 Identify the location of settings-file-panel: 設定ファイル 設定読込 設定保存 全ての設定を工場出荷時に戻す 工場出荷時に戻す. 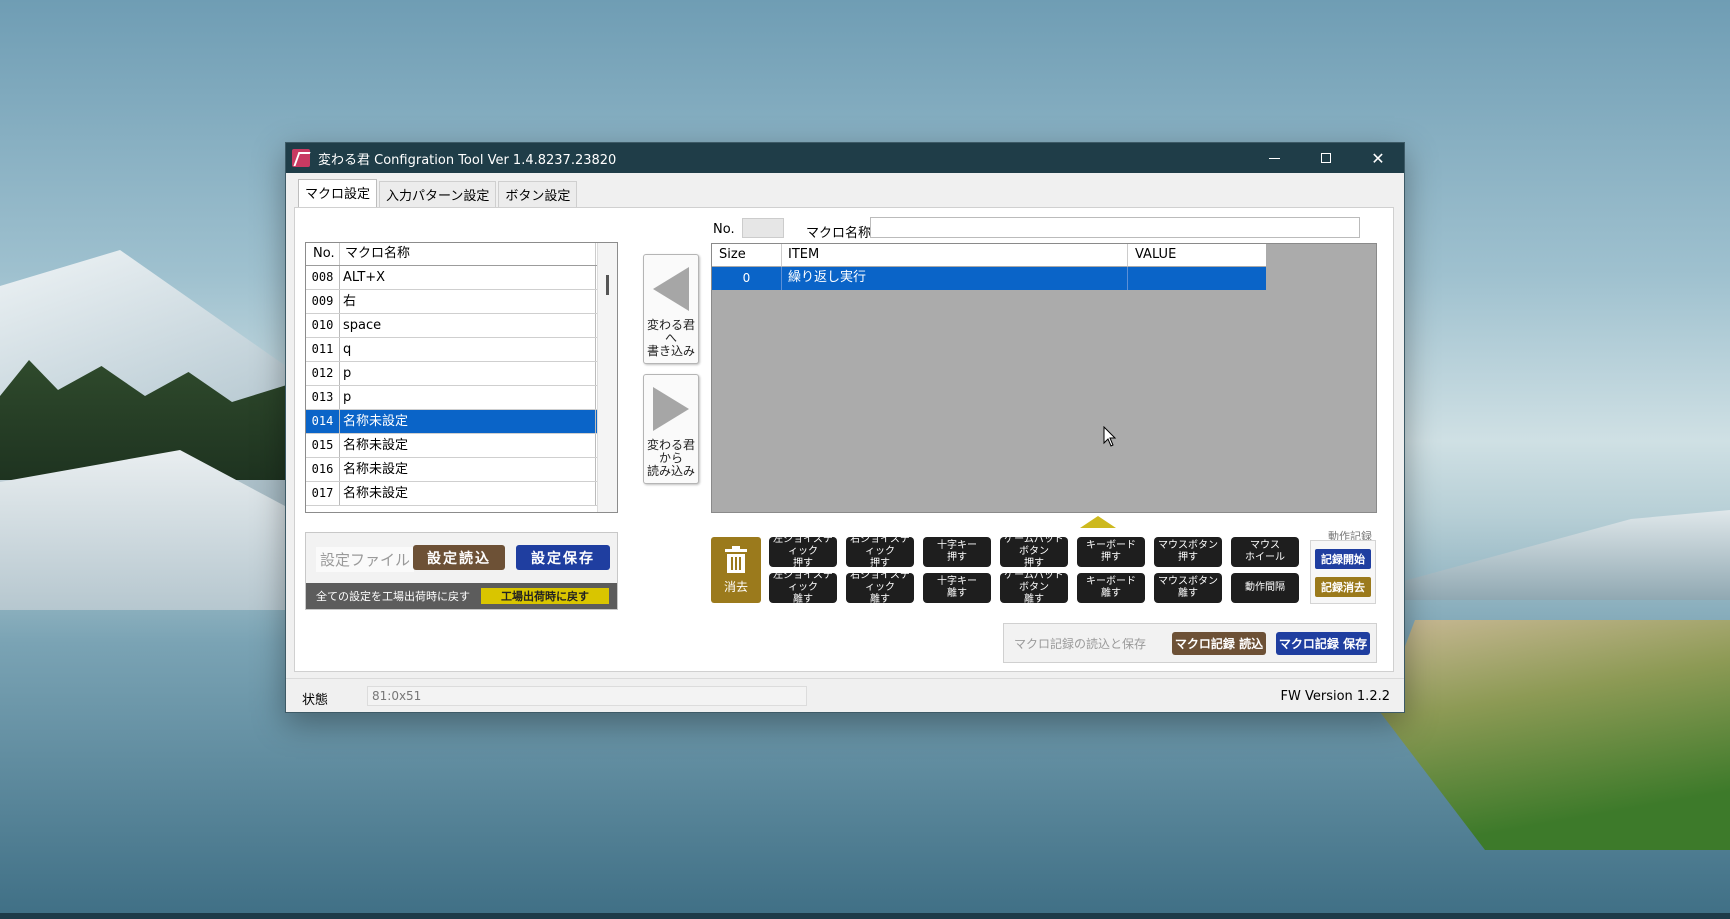
(461, 571).